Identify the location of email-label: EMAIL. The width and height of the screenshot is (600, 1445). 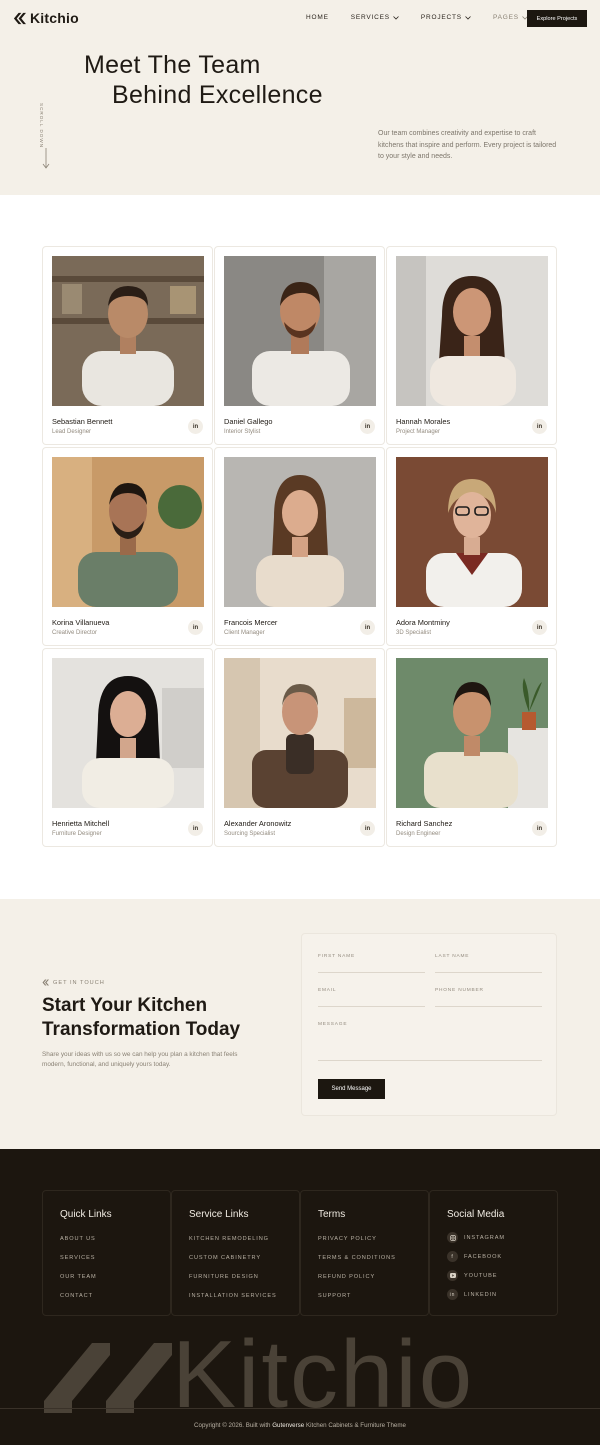
(327, 990).